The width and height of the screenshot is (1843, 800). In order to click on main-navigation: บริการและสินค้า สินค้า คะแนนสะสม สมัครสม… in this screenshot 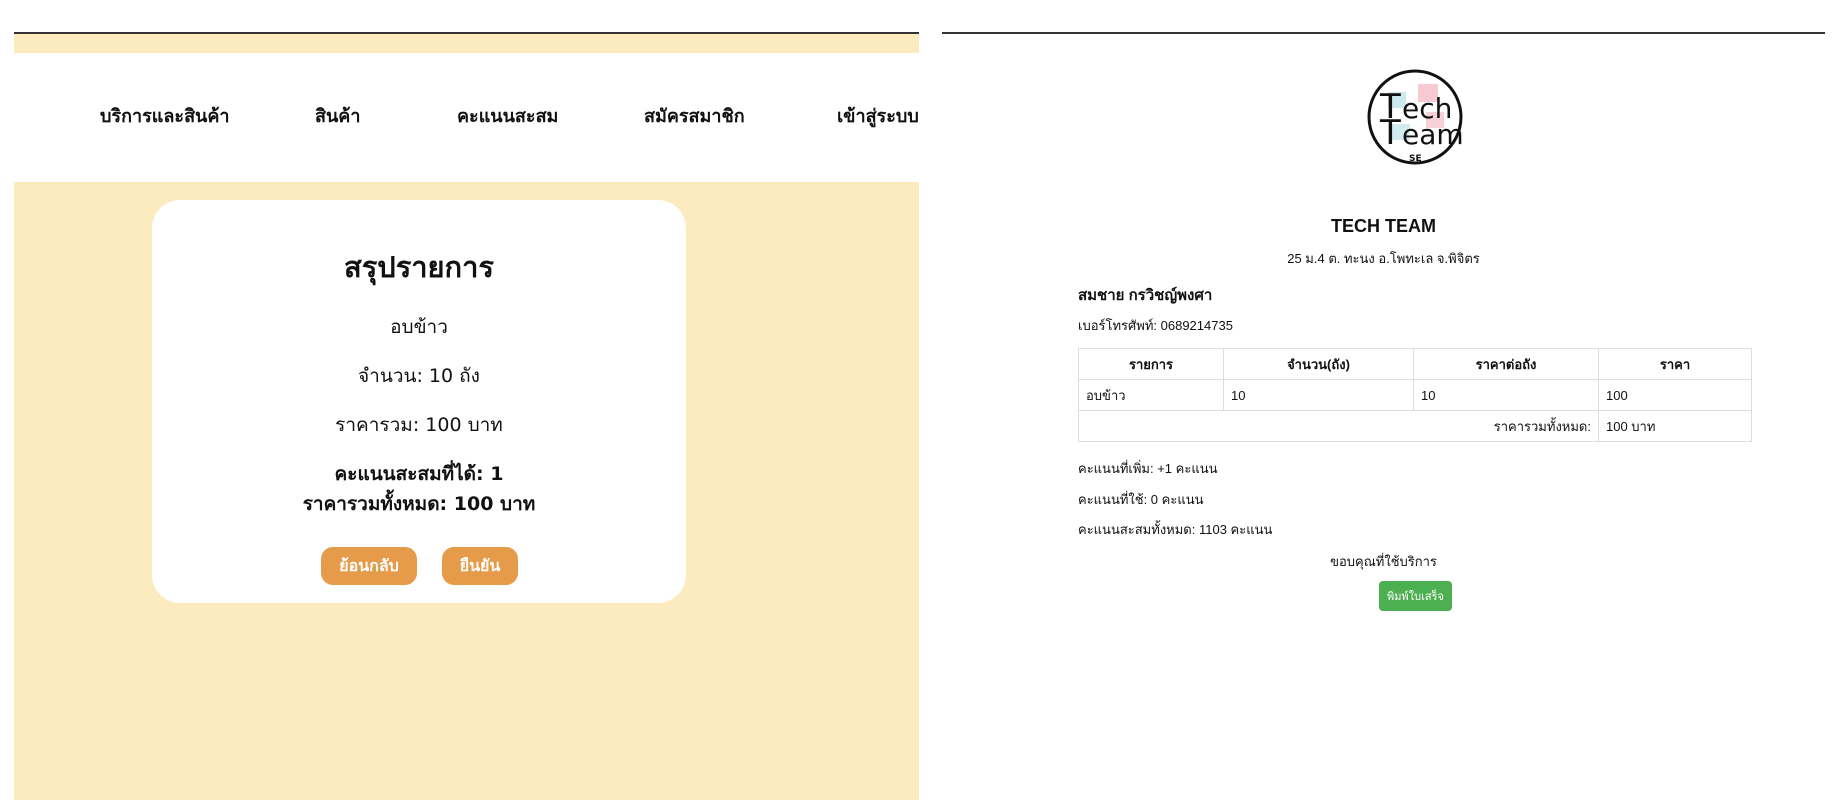, I will do `click(466, 117)`.